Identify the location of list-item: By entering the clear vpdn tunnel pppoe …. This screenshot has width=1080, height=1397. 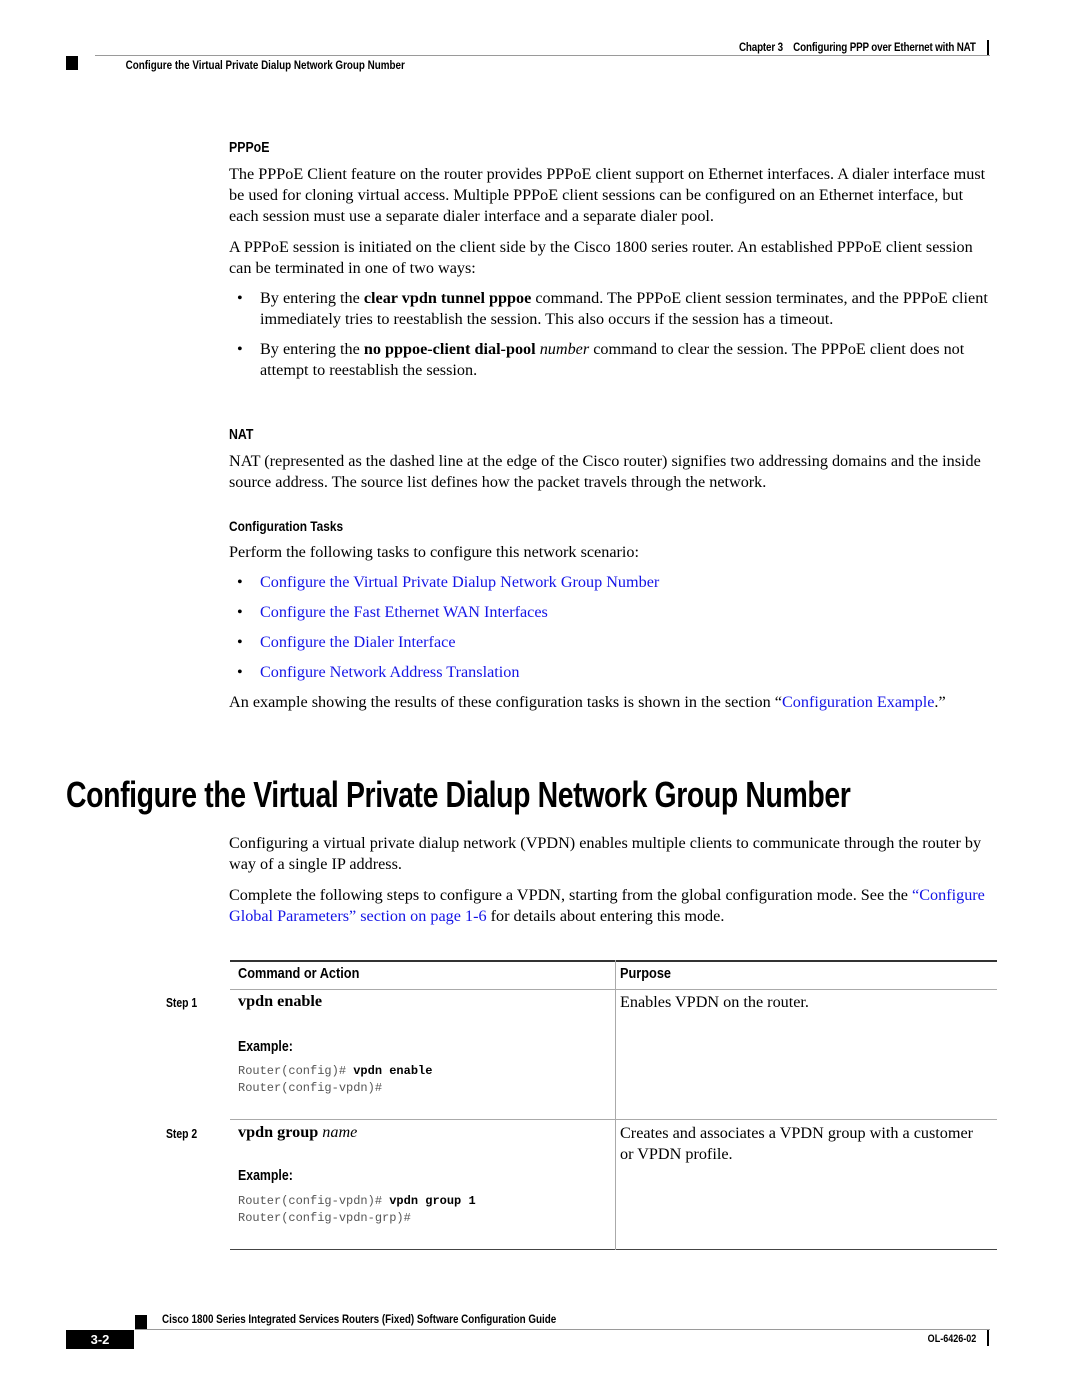
(610, 309).